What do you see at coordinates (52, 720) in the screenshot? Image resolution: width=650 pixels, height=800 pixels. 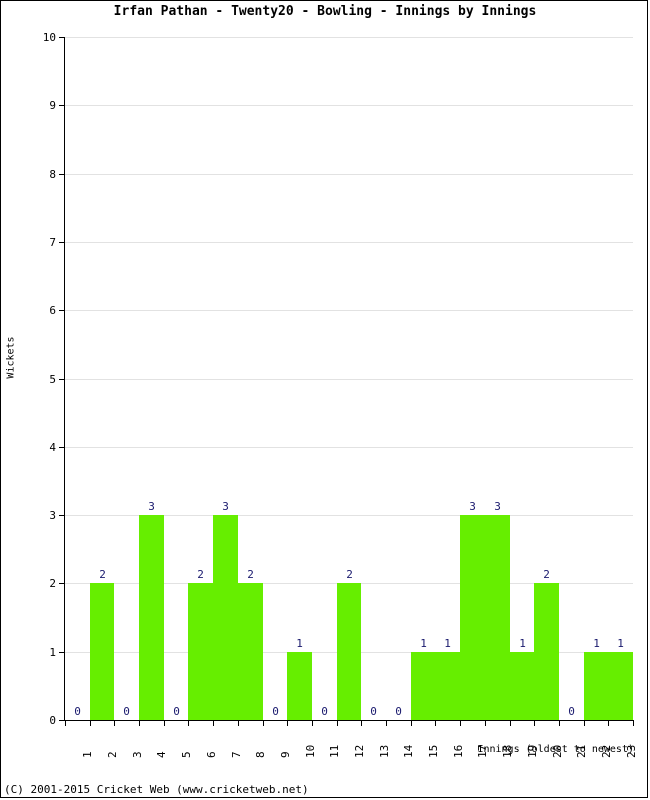 I see `y-axis-label: 0` at bounding box center [52, 720].